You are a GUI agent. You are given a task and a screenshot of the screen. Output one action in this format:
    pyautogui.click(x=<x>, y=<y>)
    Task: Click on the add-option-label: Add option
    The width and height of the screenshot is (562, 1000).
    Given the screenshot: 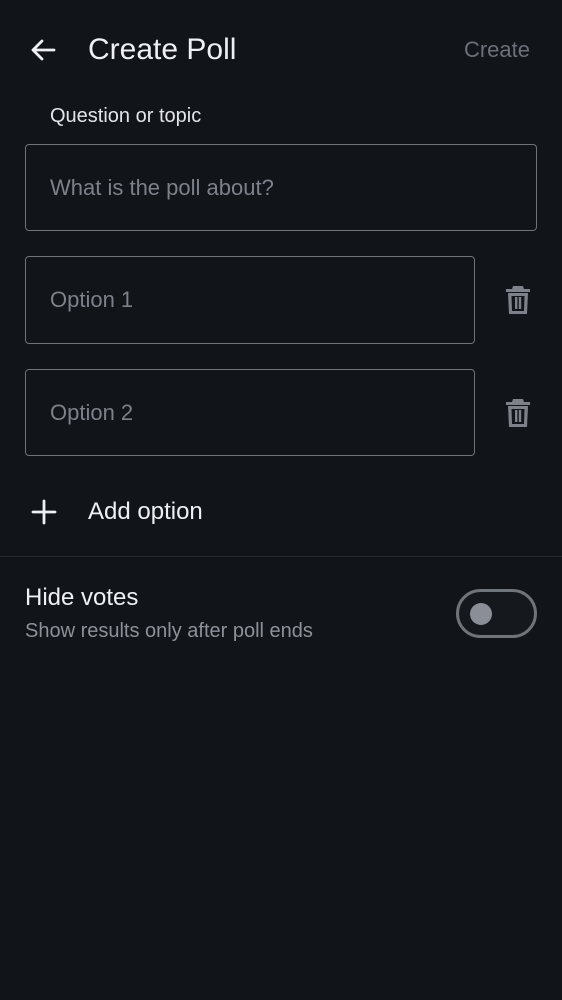 What is the action you would take?
    pyautogui.click(x=145, y=511)
    